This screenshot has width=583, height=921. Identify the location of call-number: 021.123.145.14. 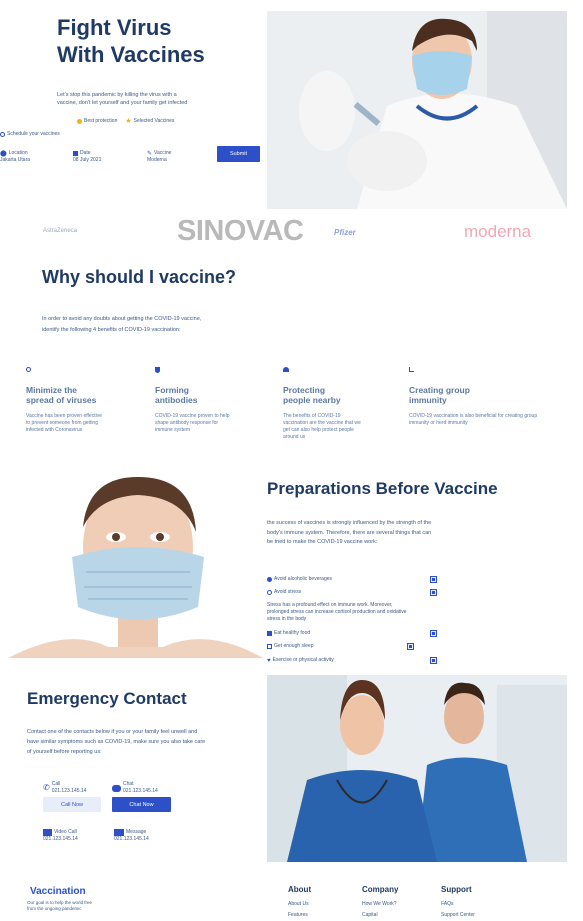
(69, 791).